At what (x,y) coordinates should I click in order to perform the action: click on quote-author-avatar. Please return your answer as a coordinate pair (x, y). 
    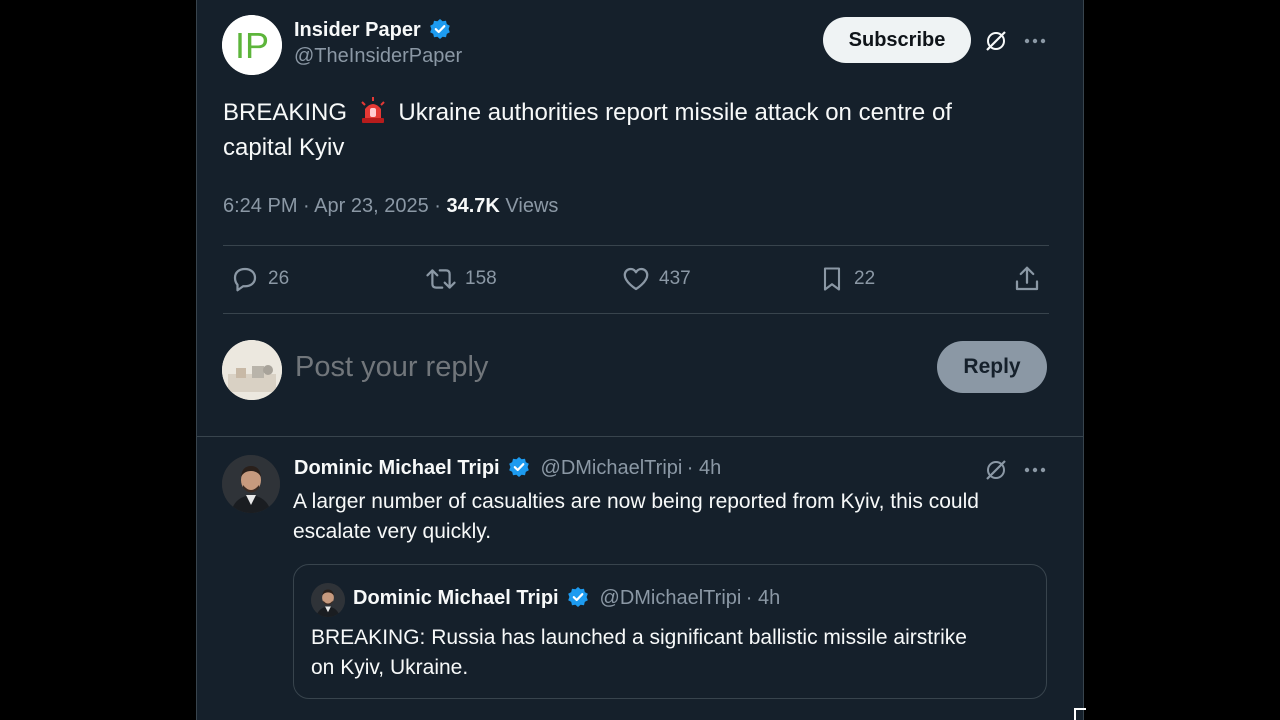
    Looking at the image, I should click on (328, 600).